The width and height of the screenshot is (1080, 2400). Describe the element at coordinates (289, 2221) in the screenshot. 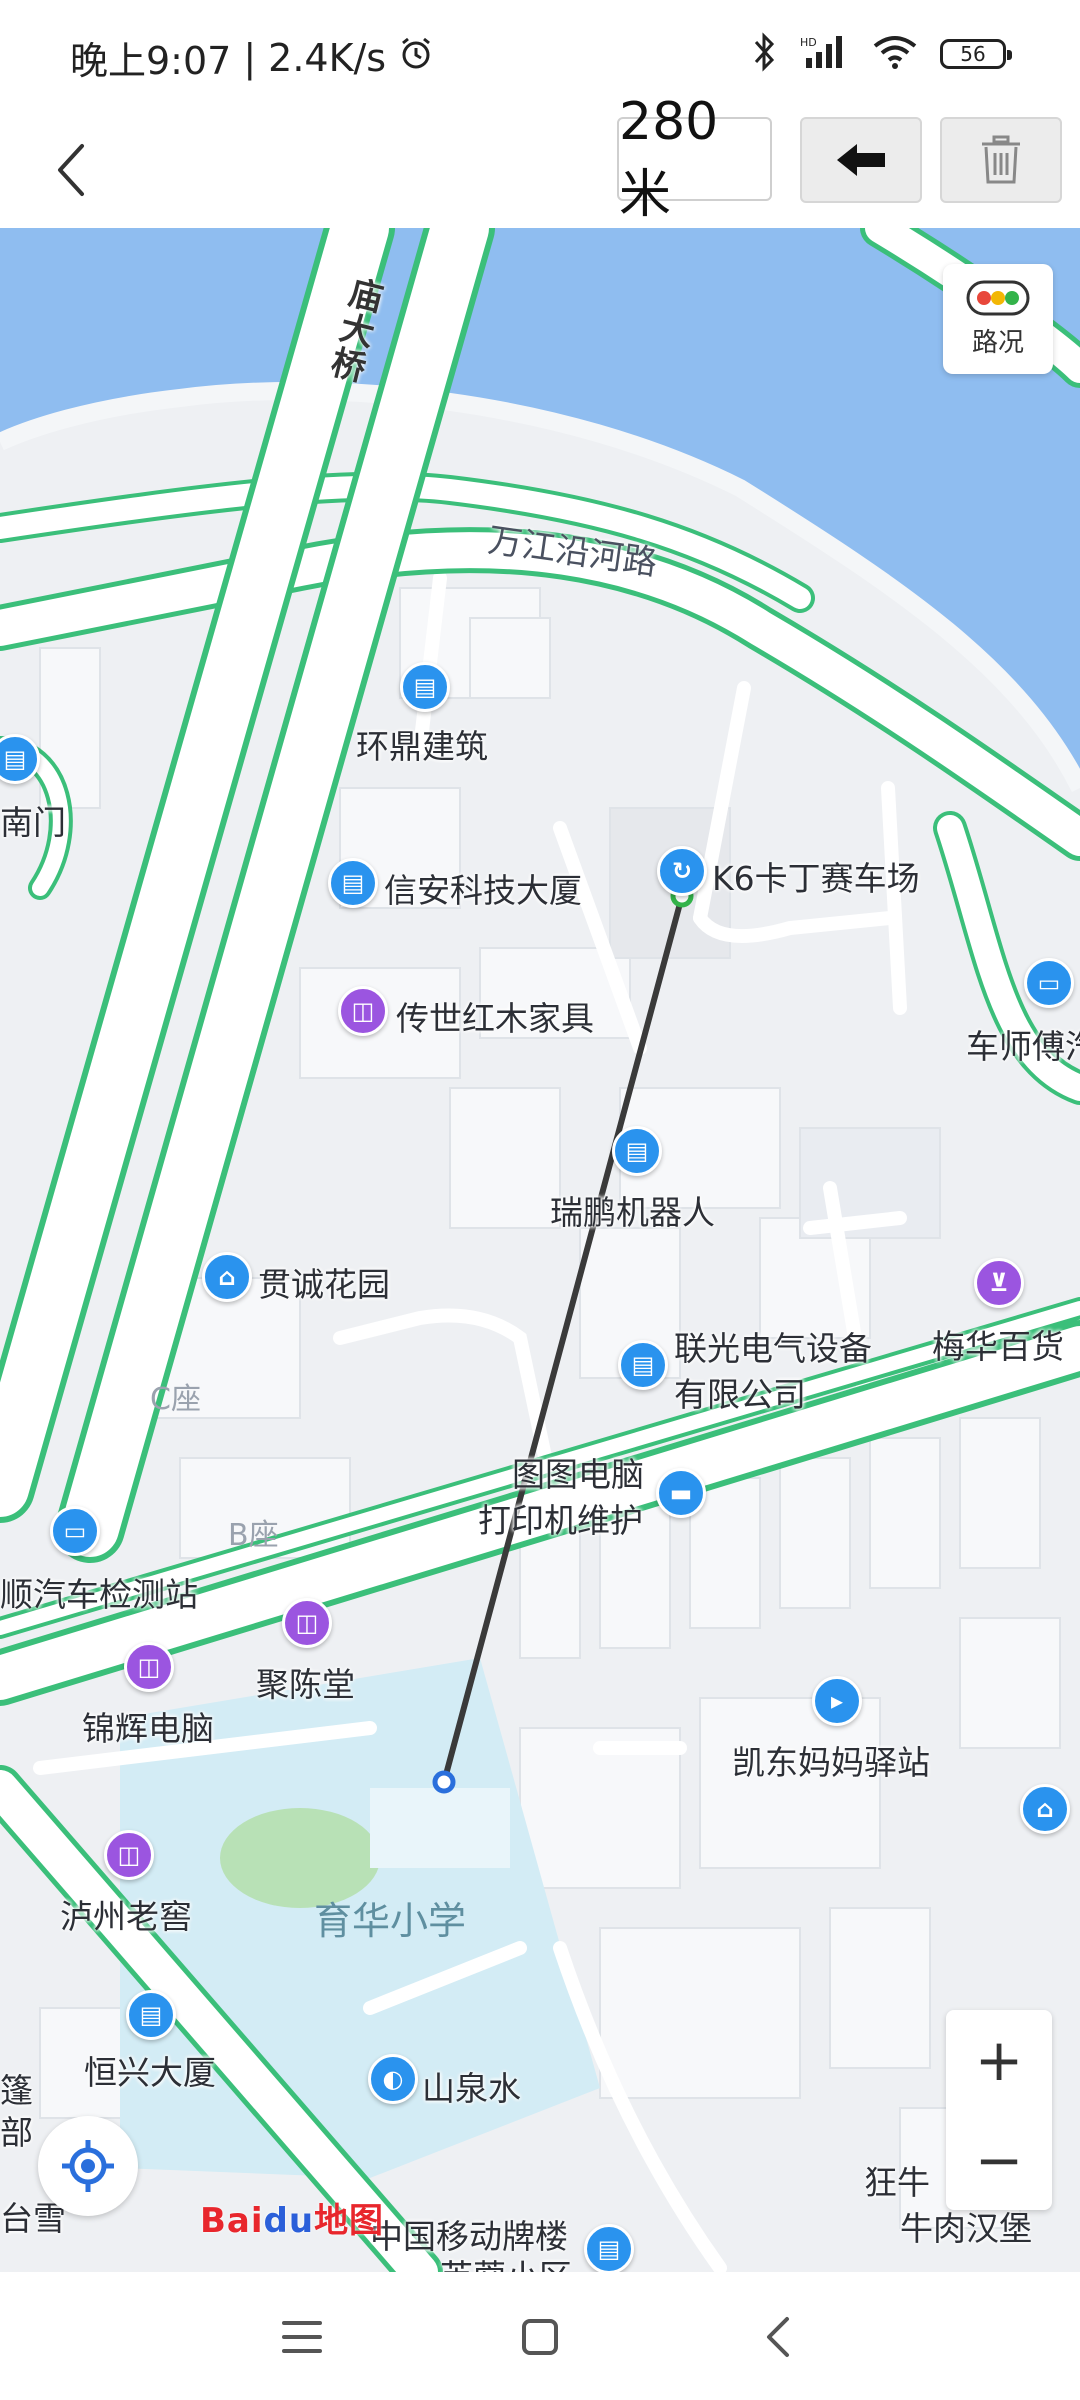

I see `logo-du: du` at that location.